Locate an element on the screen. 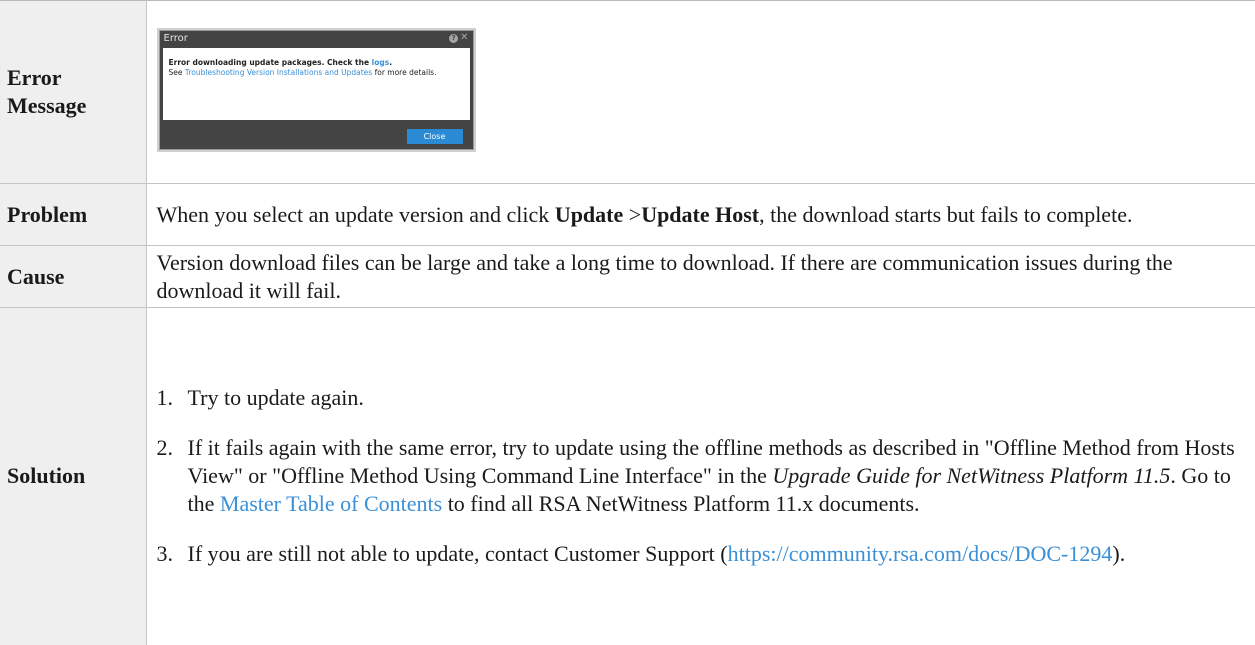  dialog-title: Error is located at coordinates (175, 38).